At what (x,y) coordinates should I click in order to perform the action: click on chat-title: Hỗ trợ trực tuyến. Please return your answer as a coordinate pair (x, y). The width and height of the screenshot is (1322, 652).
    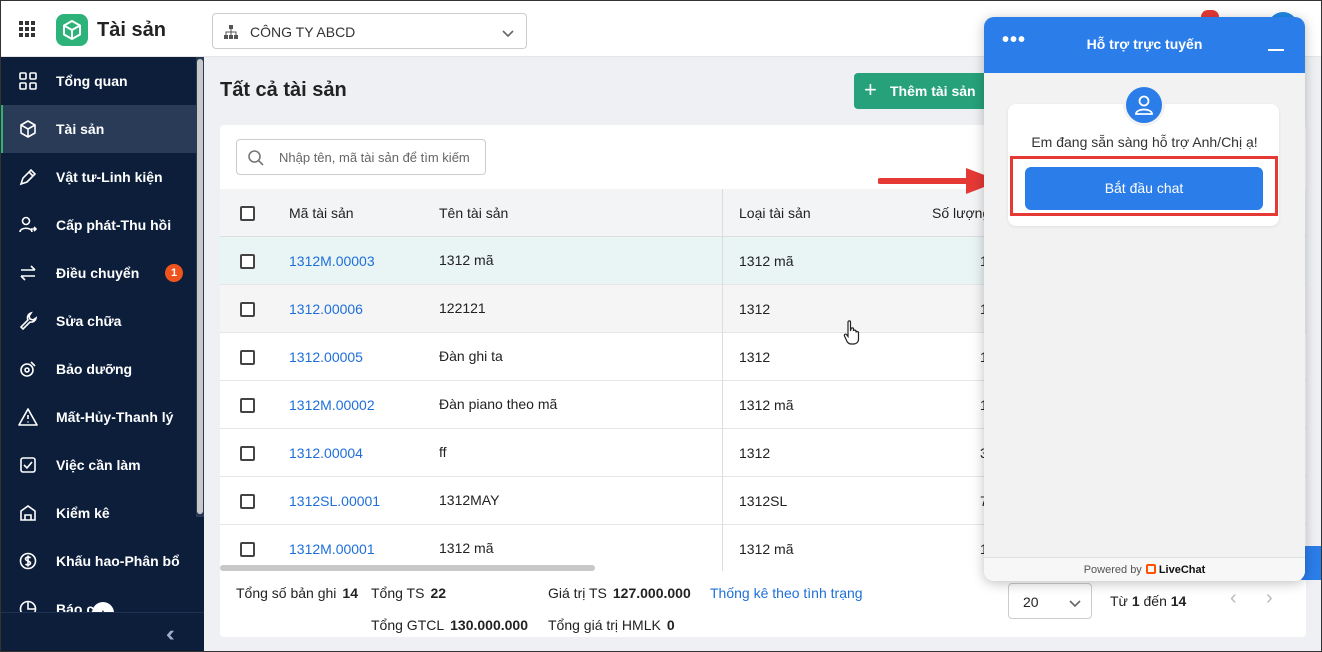
    Looking at the image, I should click on (1144, 44).